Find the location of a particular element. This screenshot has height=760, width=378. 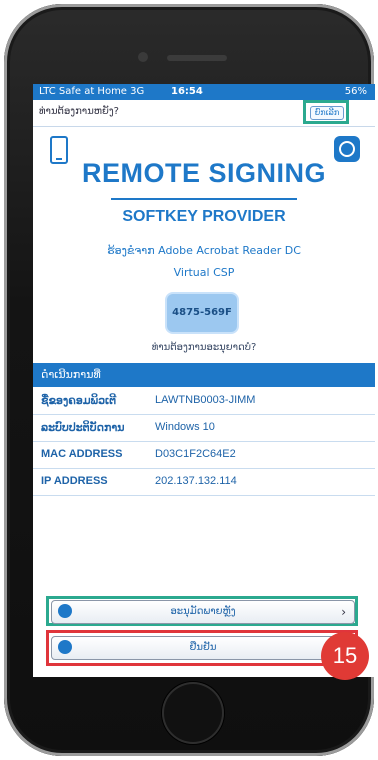

camera-dot is located at coordinates (143, 57).